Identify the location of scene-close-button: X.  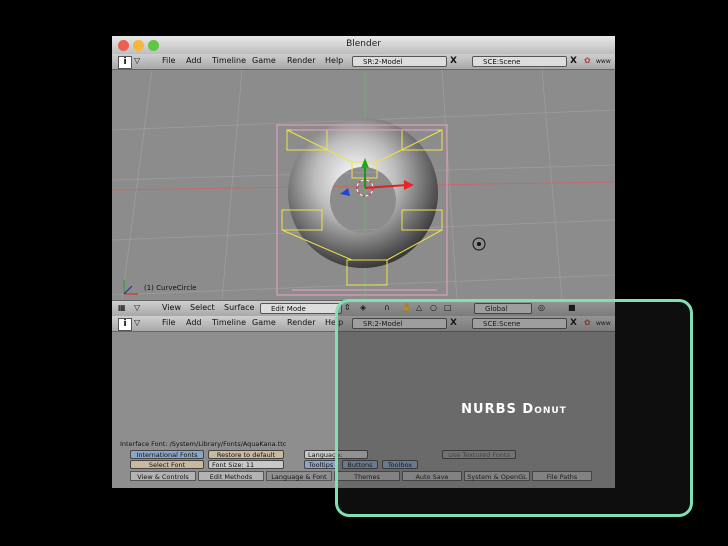
(573, 61).